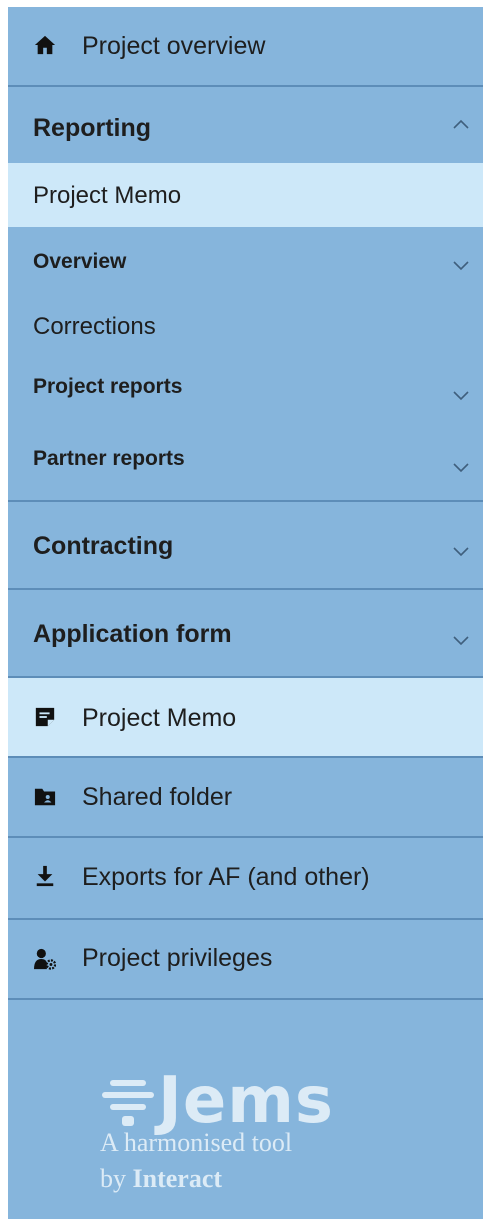  What do you see at coordinates (245, 633) in the screenshot?
I see `nav-section-application-form: Application form` at bounding box center [245, 633].